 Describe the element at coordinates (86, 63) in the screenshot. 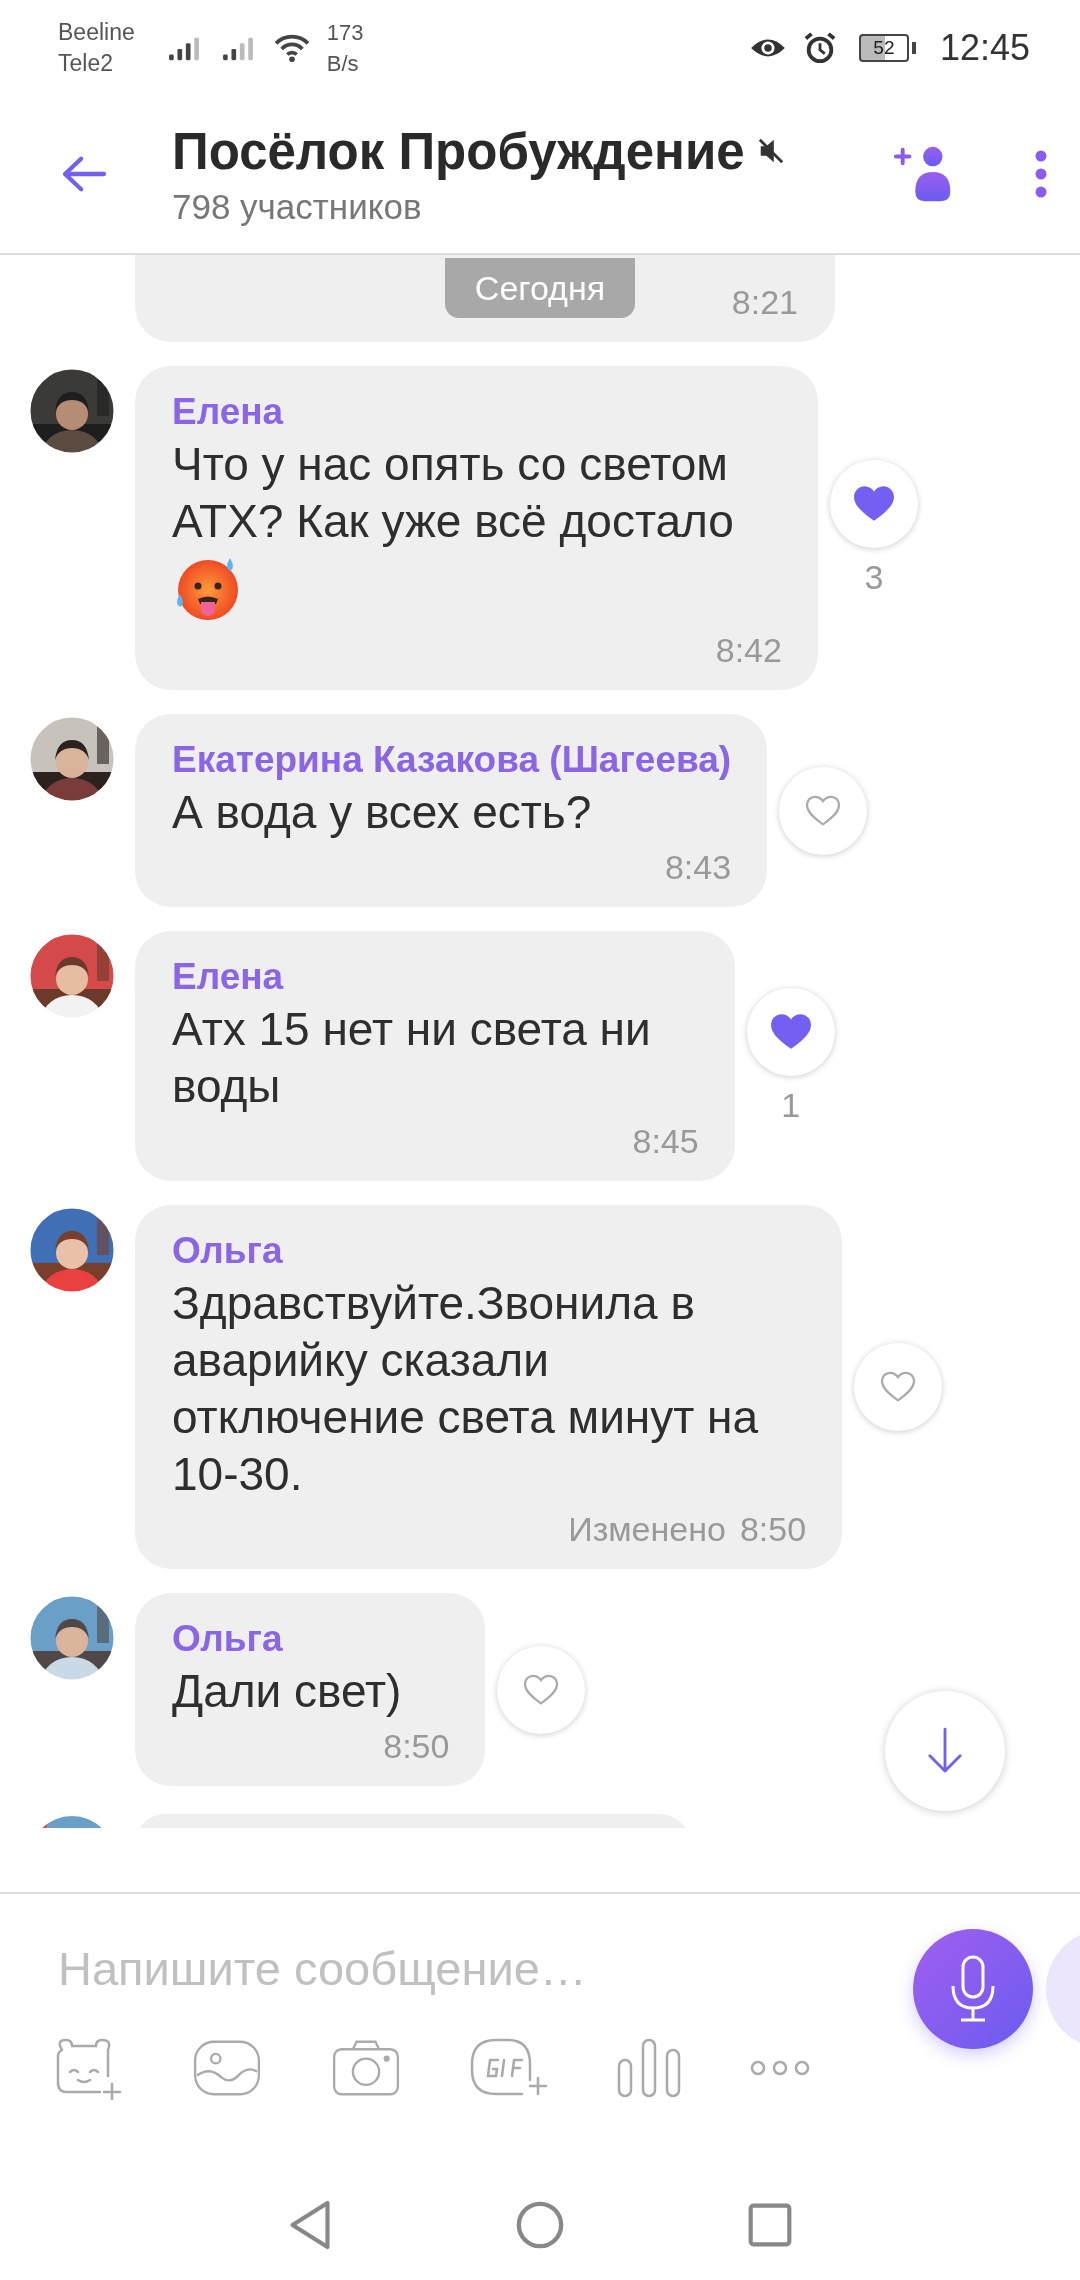

I see `carrier-name: Tele2` at that location.